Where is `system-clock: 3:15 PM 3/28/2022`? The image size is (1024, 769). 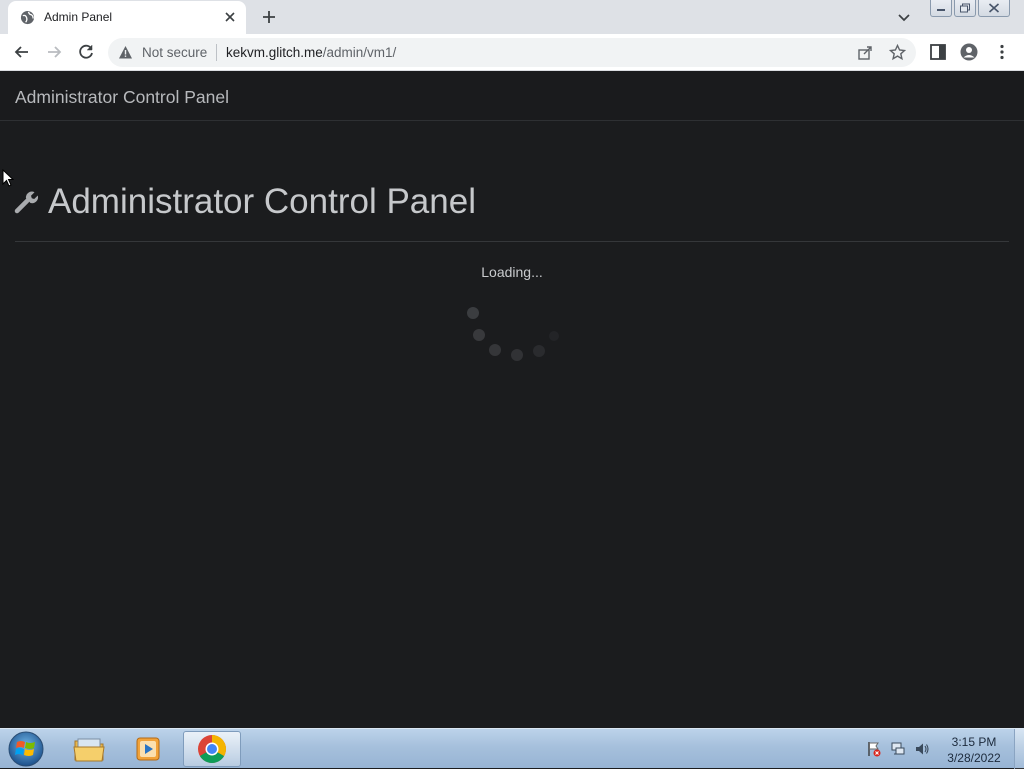
system-clock: 3:15 PM 3/28/2022 is located at coordinates (974, 750).